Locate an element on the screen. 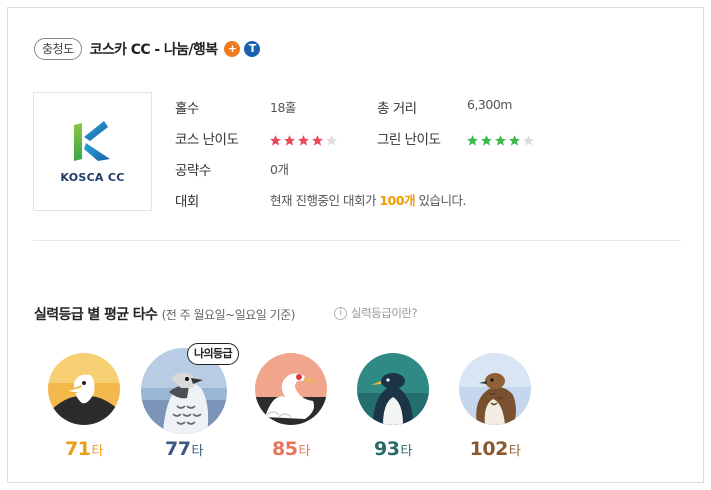 The image size is (711, 490). course-logo: KOSCA CC is located at coordinates (92, 151).